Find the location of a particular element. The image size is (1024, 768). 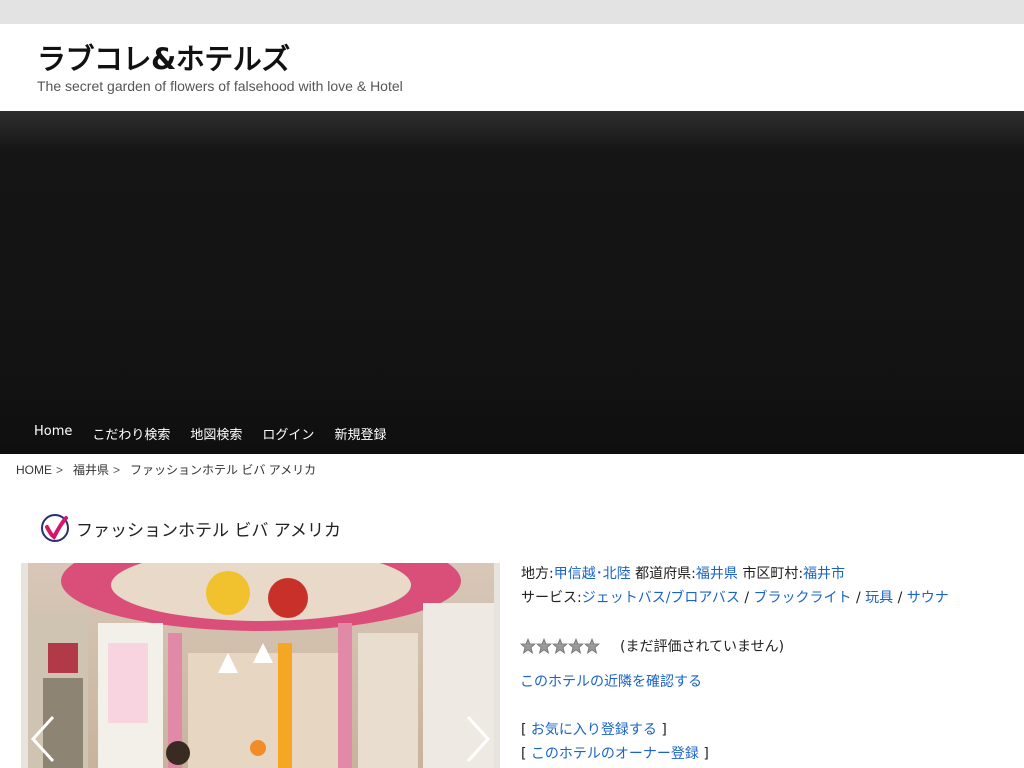

breadcrumb: HOME > 福井県 > ファッションホテル ビバ アメリカ is located at coordinates (166, 469).